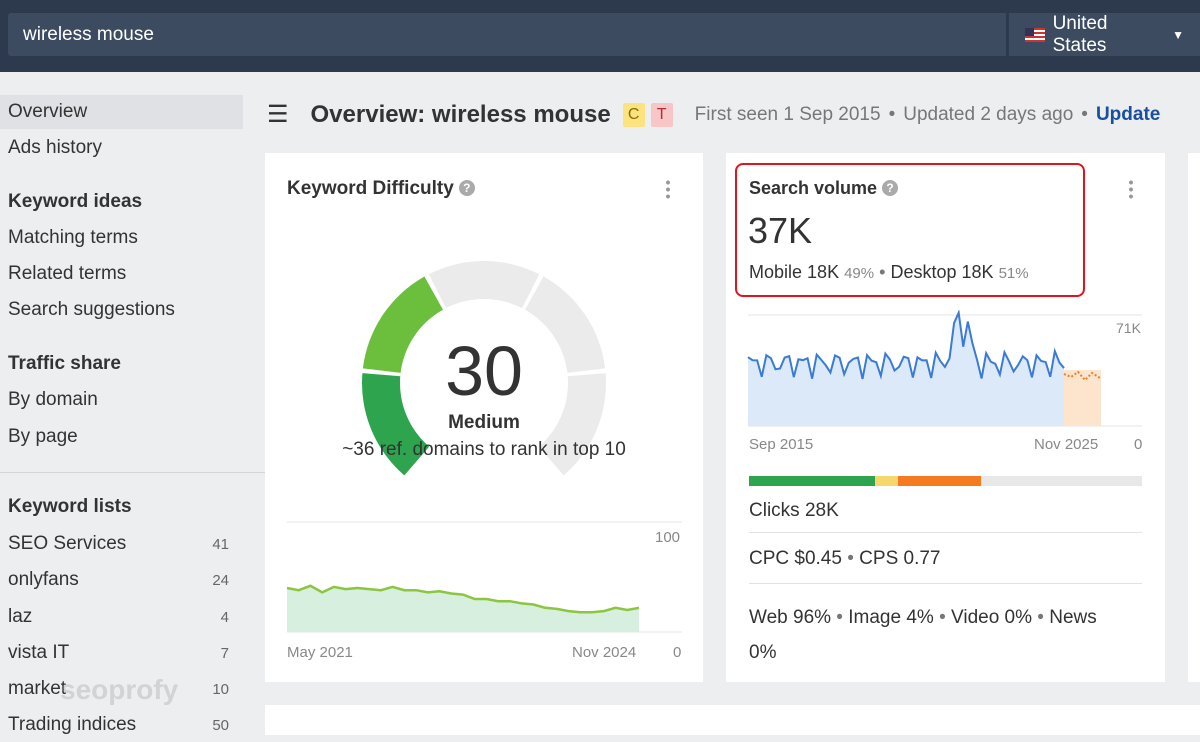 The image size is (1200, 742). I want to click on keyword-list-item: laz 4, so click(121, 617).